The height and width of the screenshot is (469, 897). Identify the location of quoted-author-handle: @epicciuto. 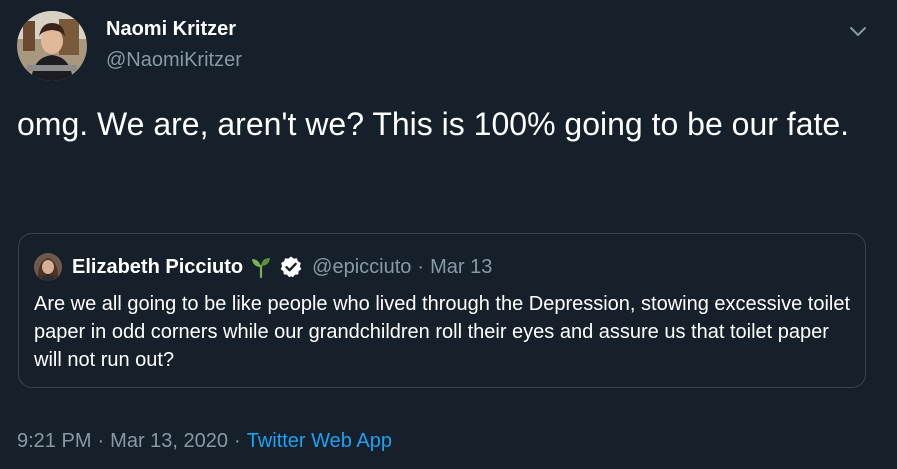
(361, 267).